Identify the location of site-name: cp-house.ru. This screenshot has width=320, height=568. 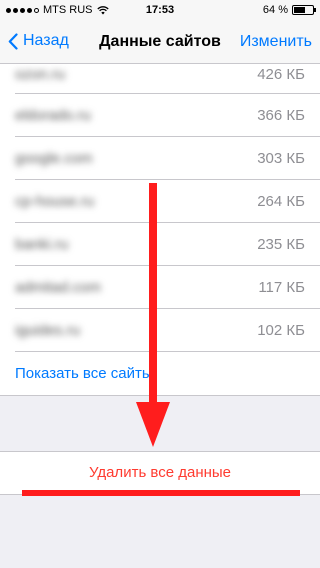
(55, 201).